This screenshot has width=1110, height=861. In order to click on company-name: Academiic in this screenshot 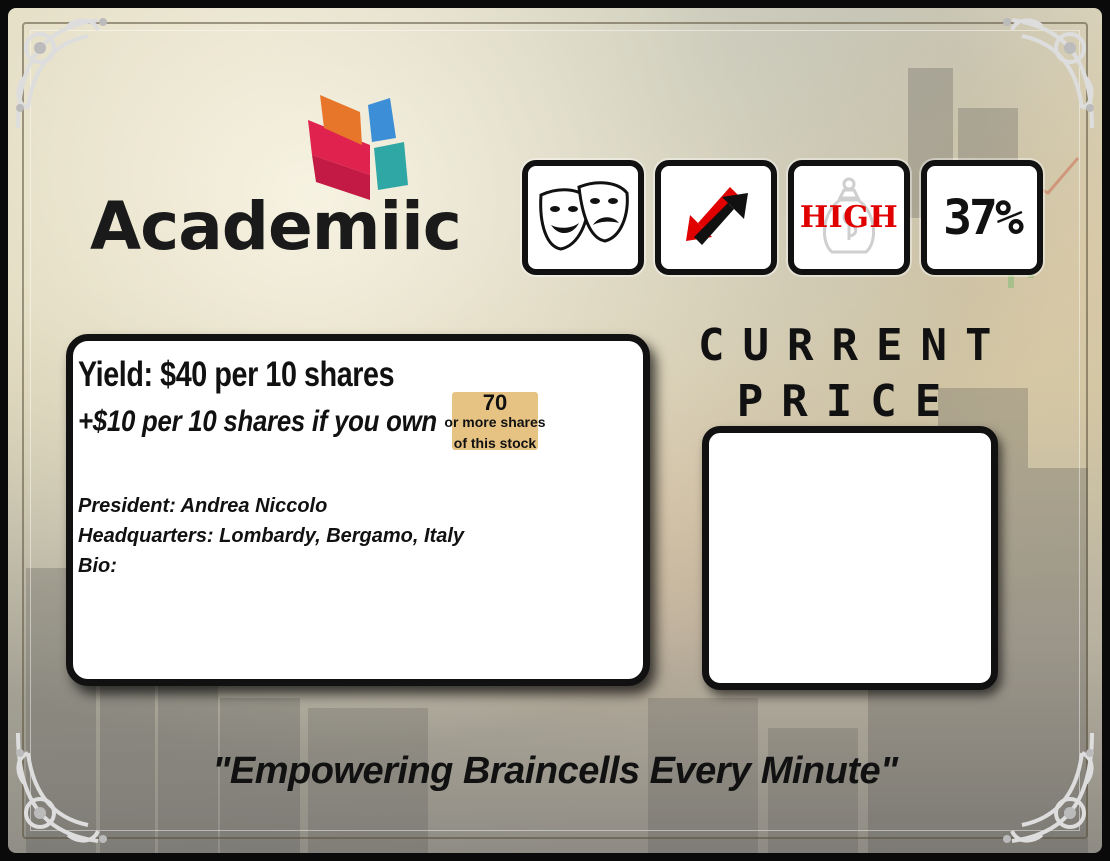, I will do `click(276, 226)`.